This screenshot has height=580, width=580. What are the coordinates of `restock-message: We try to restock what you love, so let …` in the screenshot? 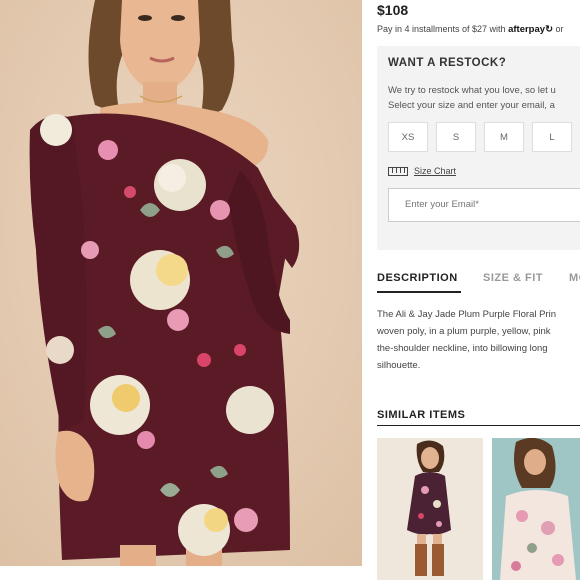 It's located at (484, 98).